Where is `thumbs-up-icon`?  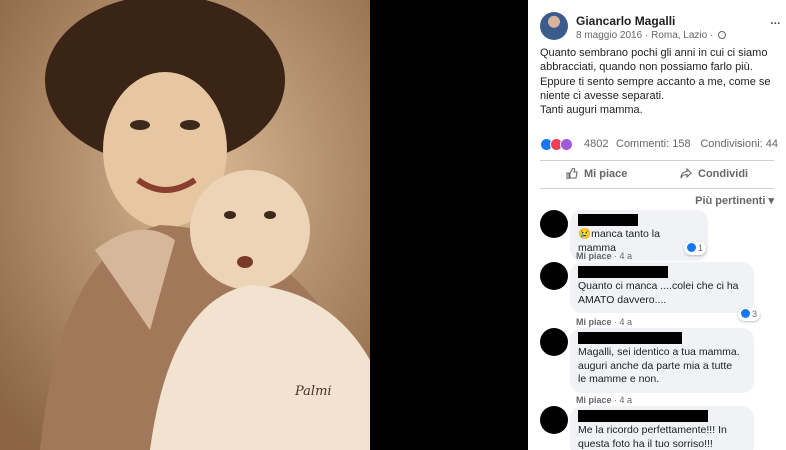 thumbs-up-icon is located at coordinates (572, 173).